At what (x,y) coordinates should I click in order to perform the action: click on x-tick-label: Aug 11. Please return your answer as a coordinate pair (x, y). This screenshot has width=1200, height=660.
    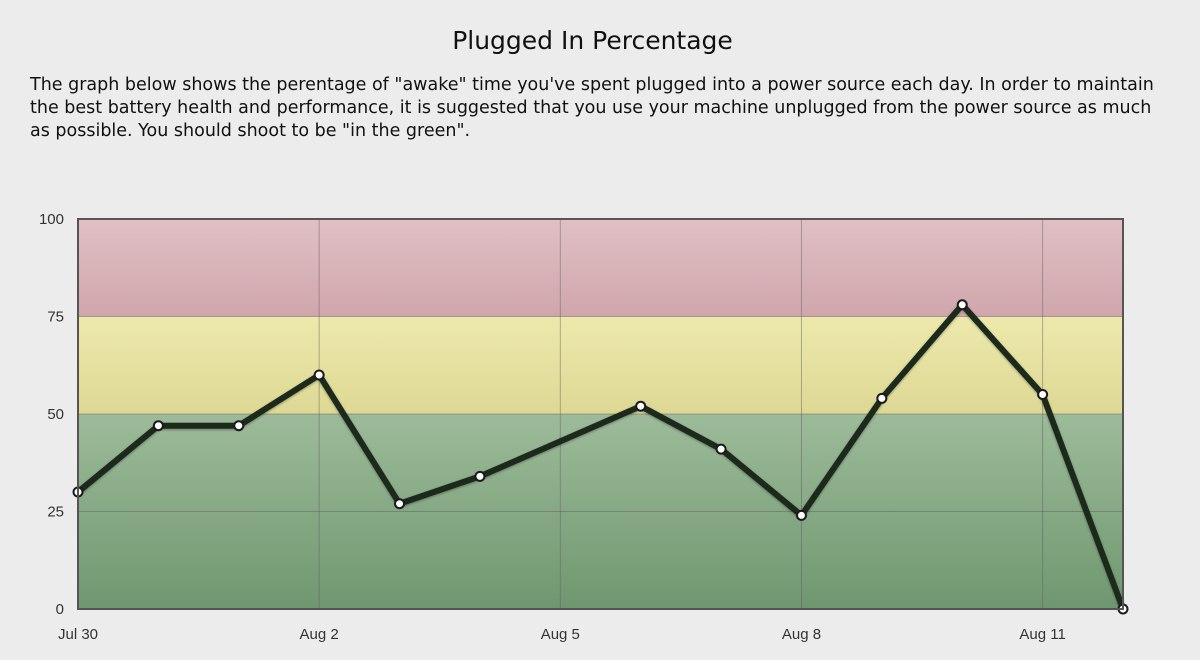
    Looking at the image, I should click on (1042, 634).